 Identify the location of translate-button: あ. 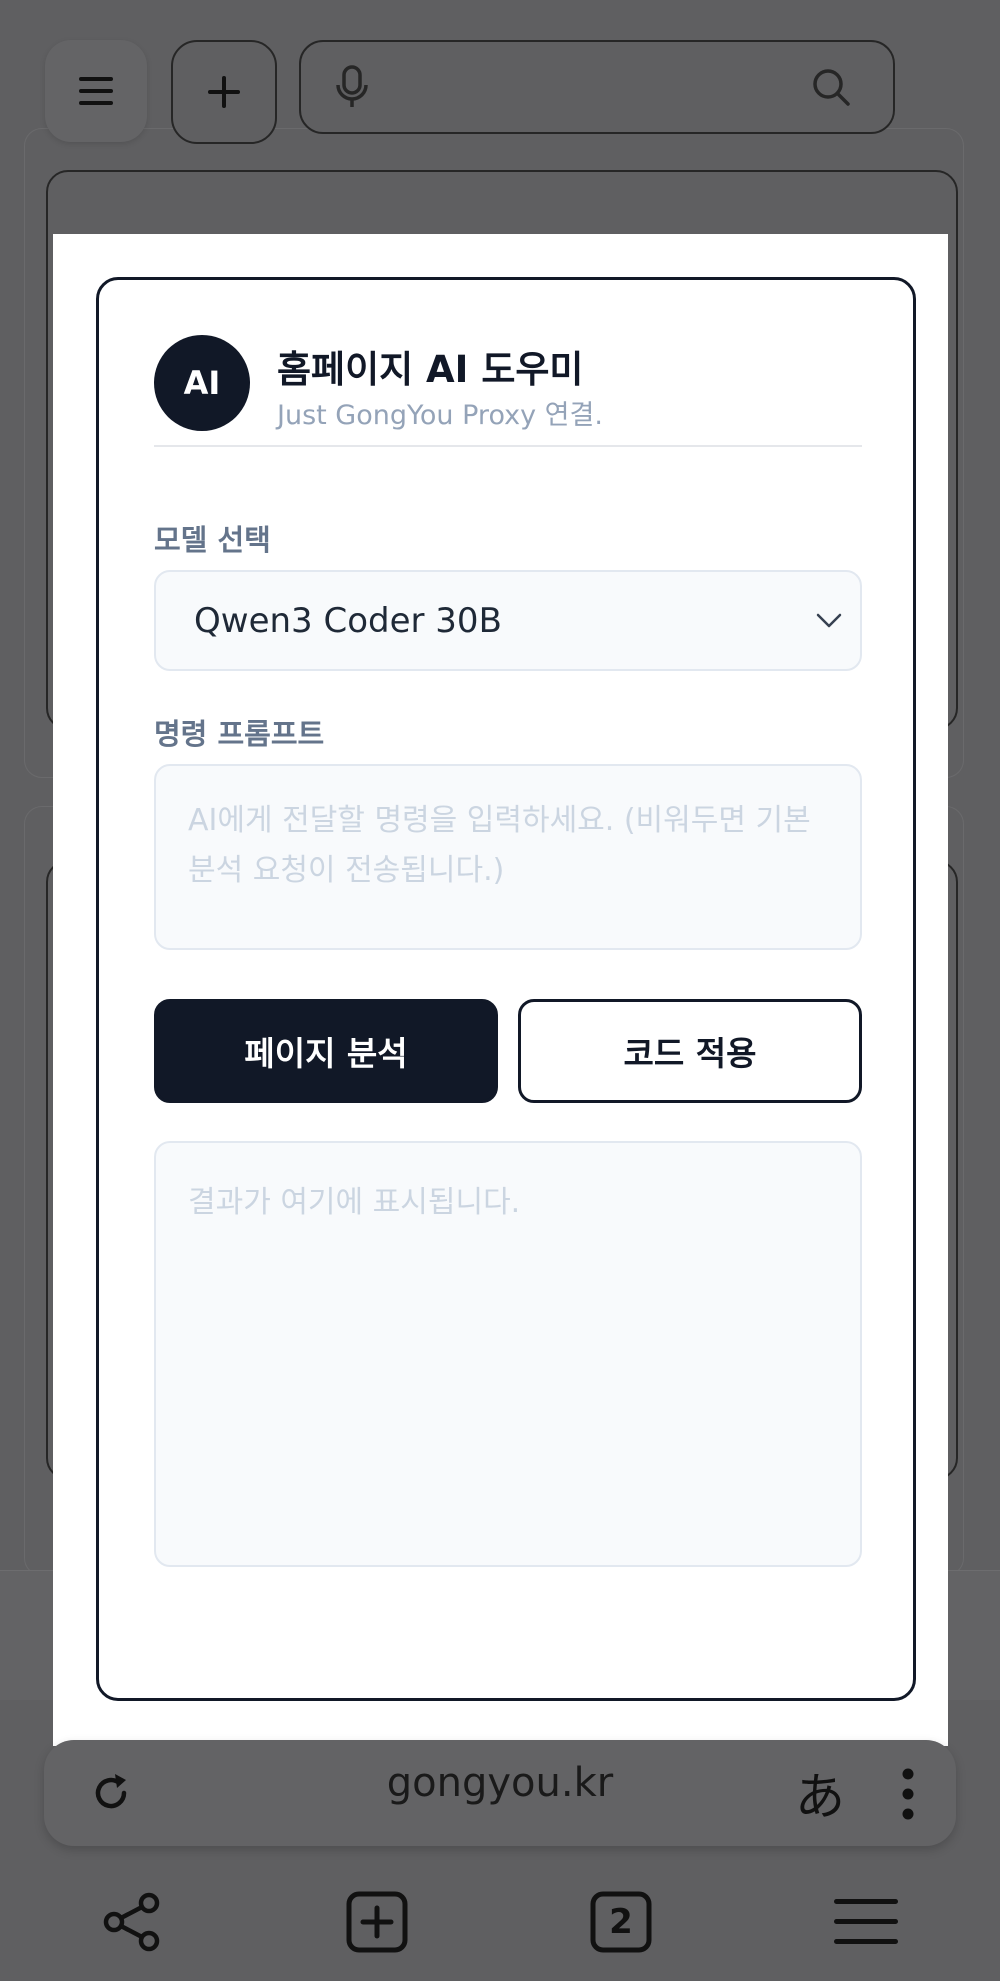
(820, 1793).